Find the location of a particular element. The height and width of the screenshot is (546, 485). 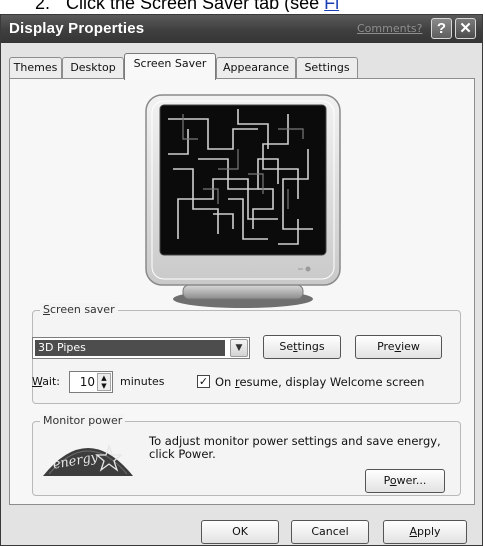

step-text: Click the Screen Saver tab (see is located at coordinates (195, 6).